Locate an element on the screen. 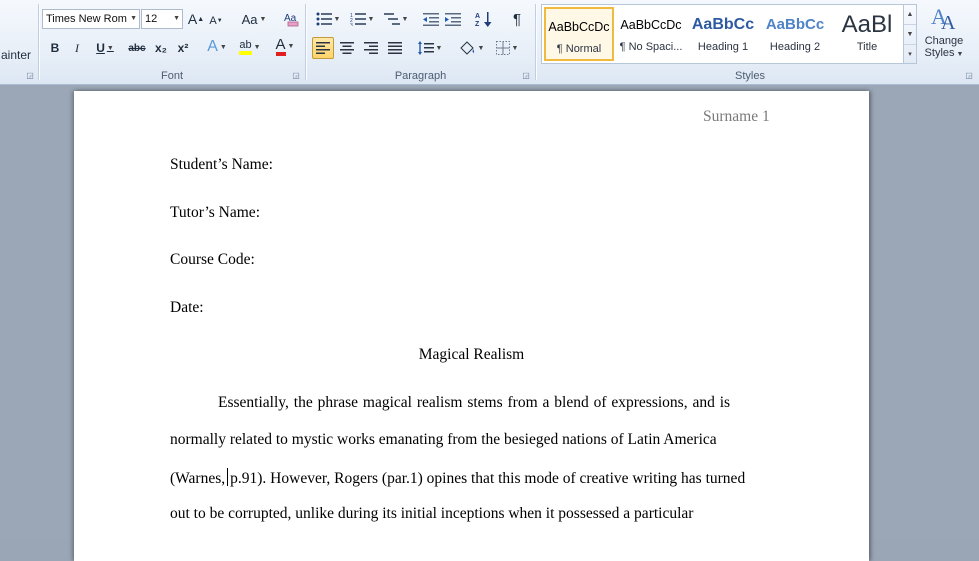 The image size is (979, 561). font-name-combo: Times New Rom ▼ is located at coordinates (91, 19).